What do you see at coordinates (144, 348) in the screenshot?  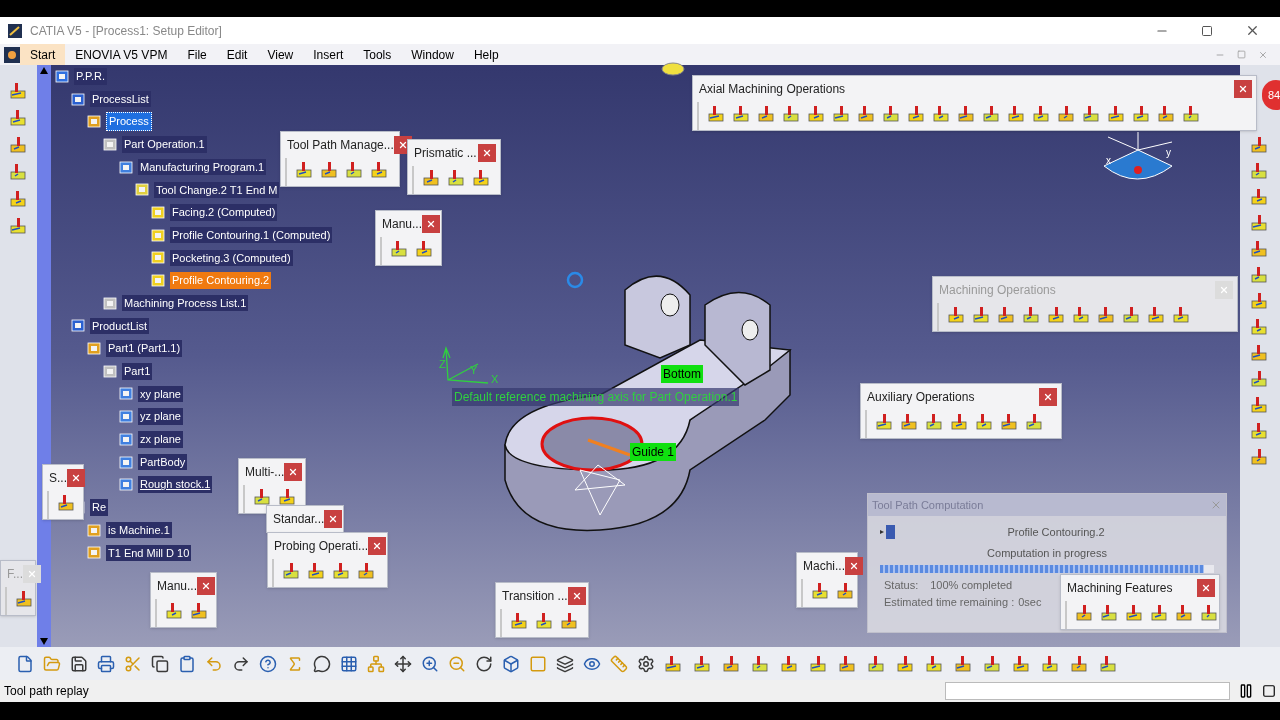 I see `tree-item: Part1 (Part1.1)` at bounding box center [144, 348].